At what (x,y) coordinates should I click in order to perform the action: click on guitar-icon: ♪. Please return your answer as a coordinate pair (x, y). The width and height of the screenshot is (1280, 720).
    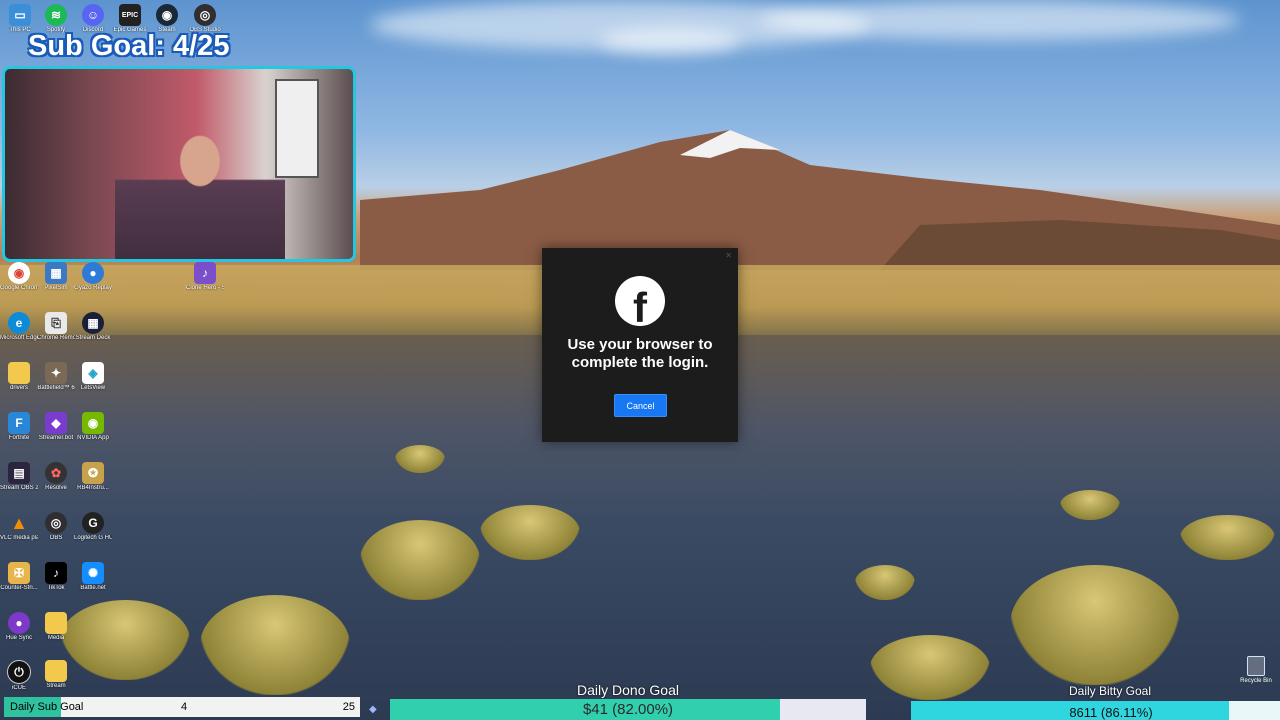
    Looking at the image, I should click on (205, 273).